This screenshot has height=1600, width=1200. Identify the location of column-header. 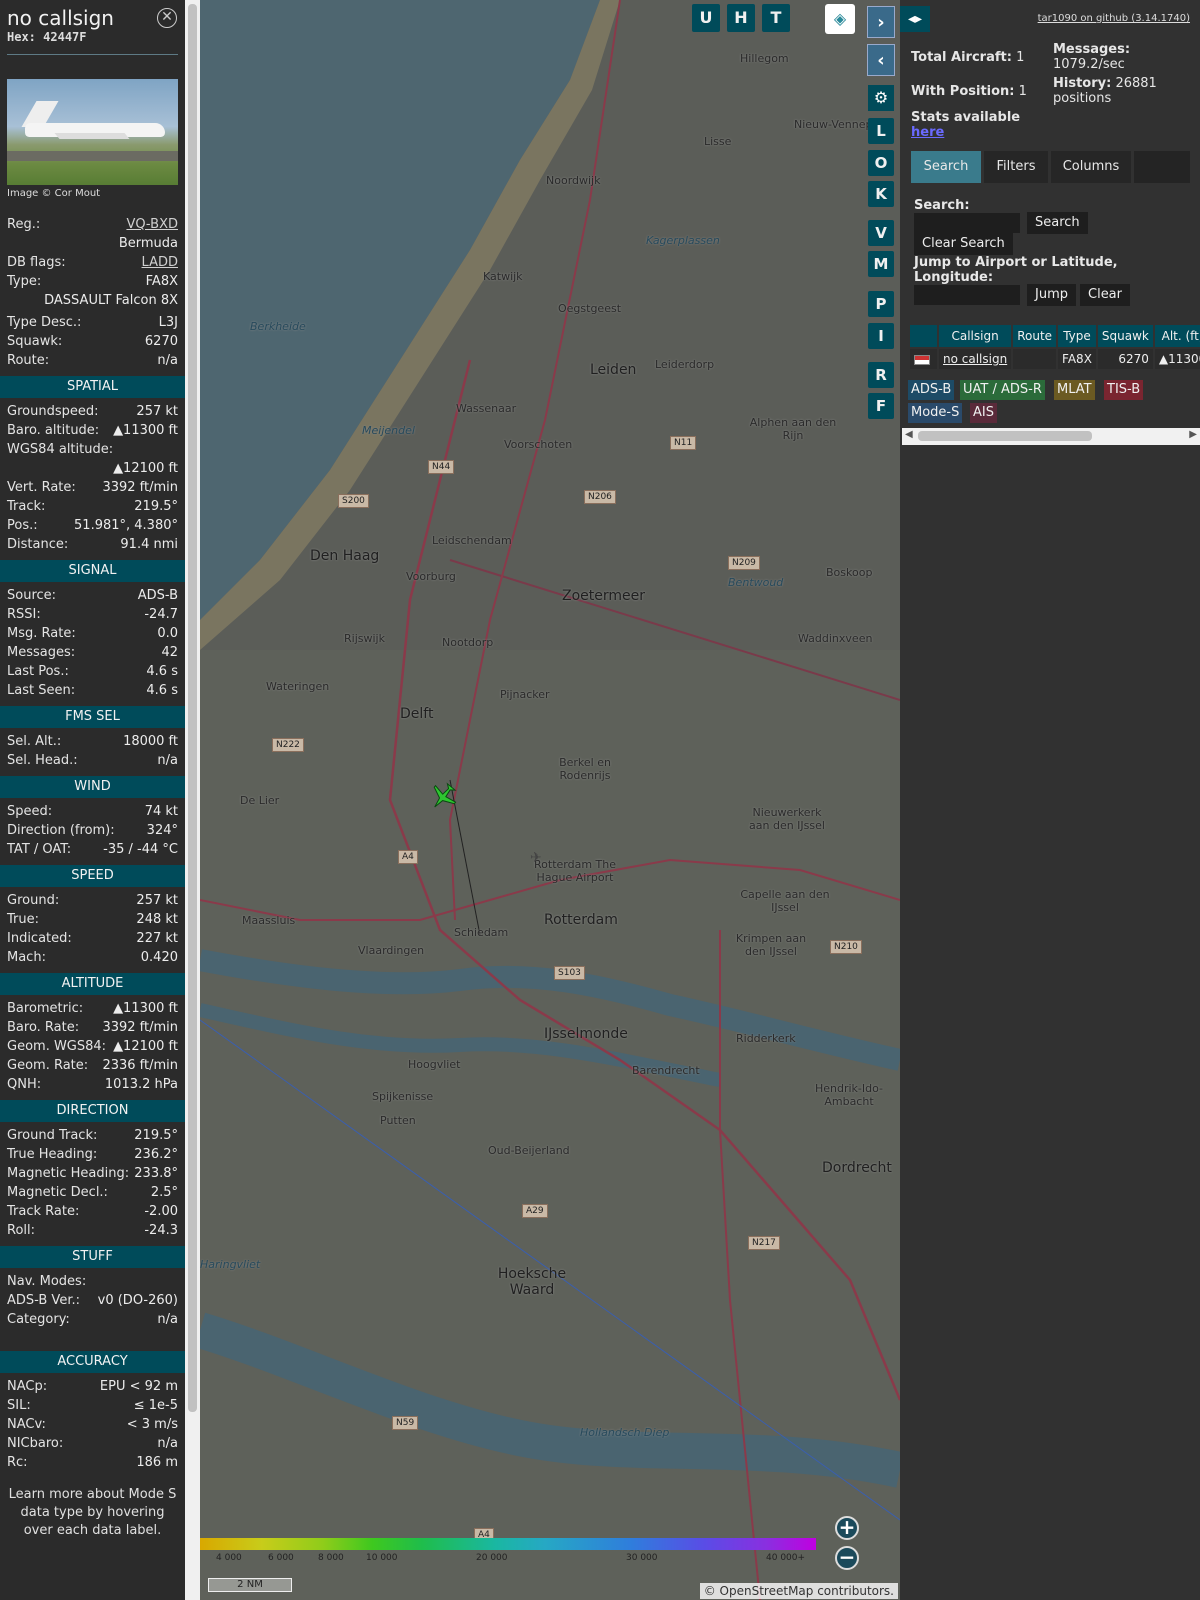
(923, 336).